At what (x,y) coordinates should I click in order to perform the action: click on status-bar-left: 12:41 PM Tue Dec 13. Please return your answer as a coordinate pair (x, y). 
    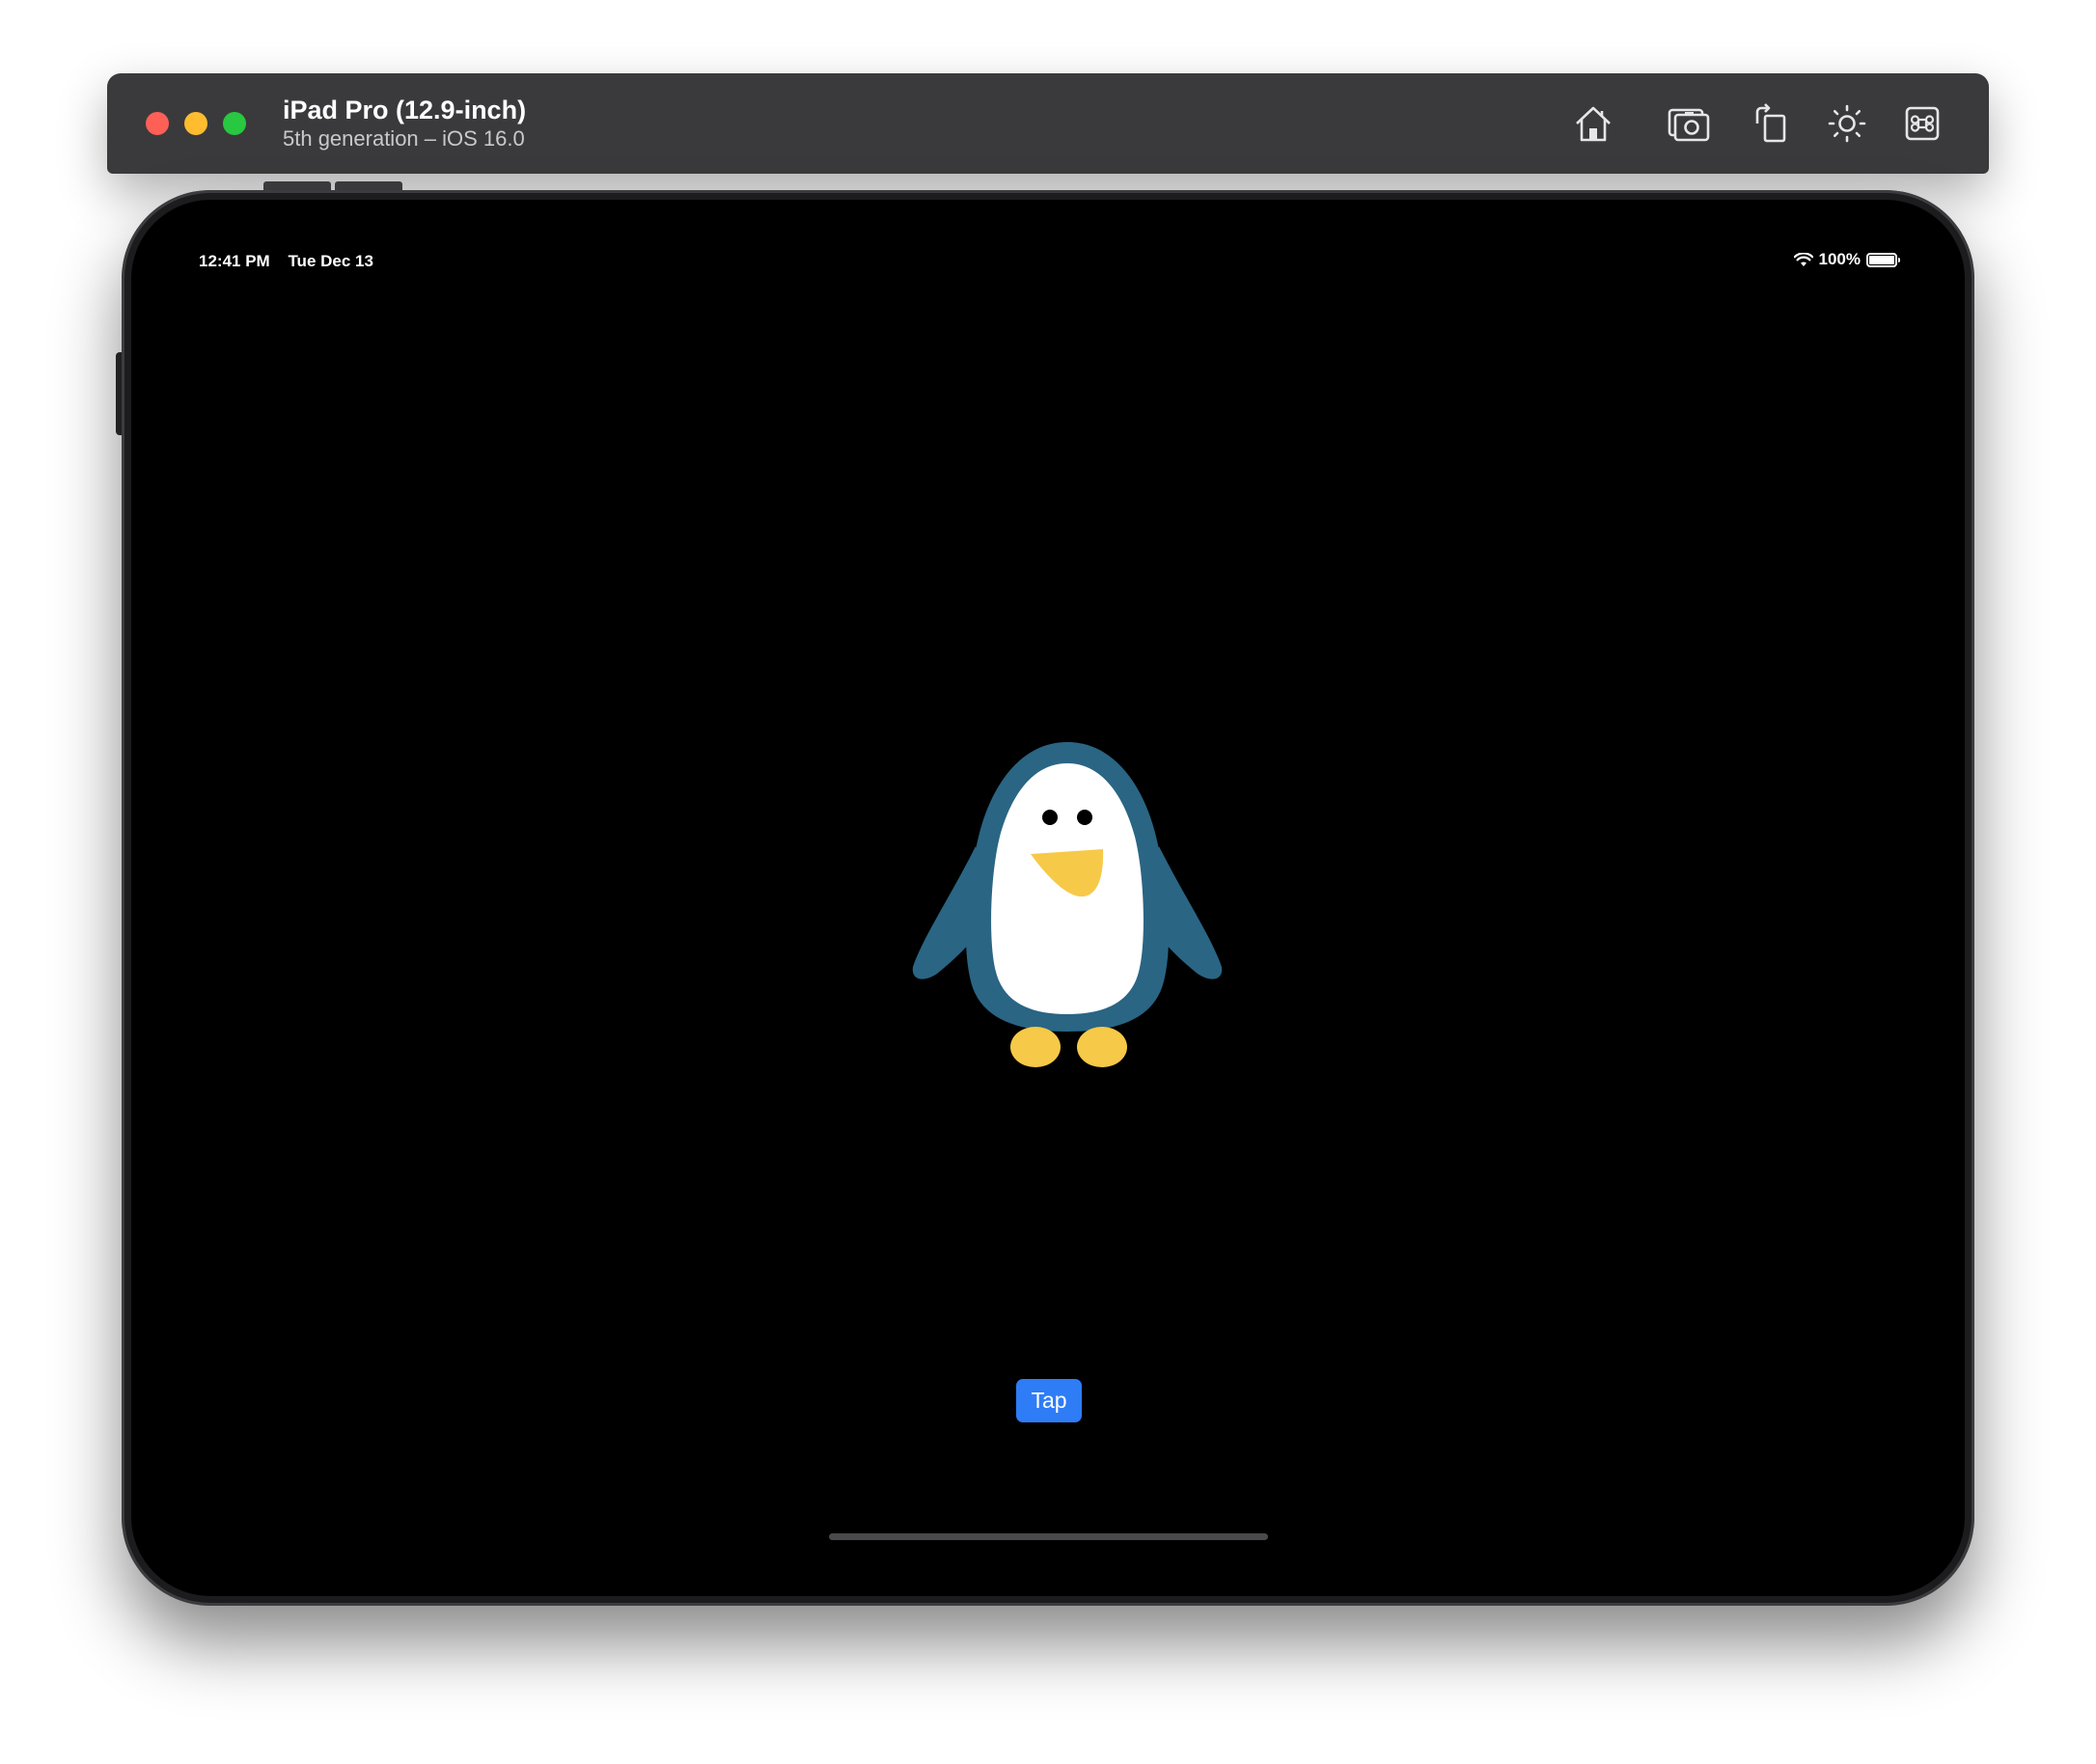
    Looking at the image, I should click on (286, 261).